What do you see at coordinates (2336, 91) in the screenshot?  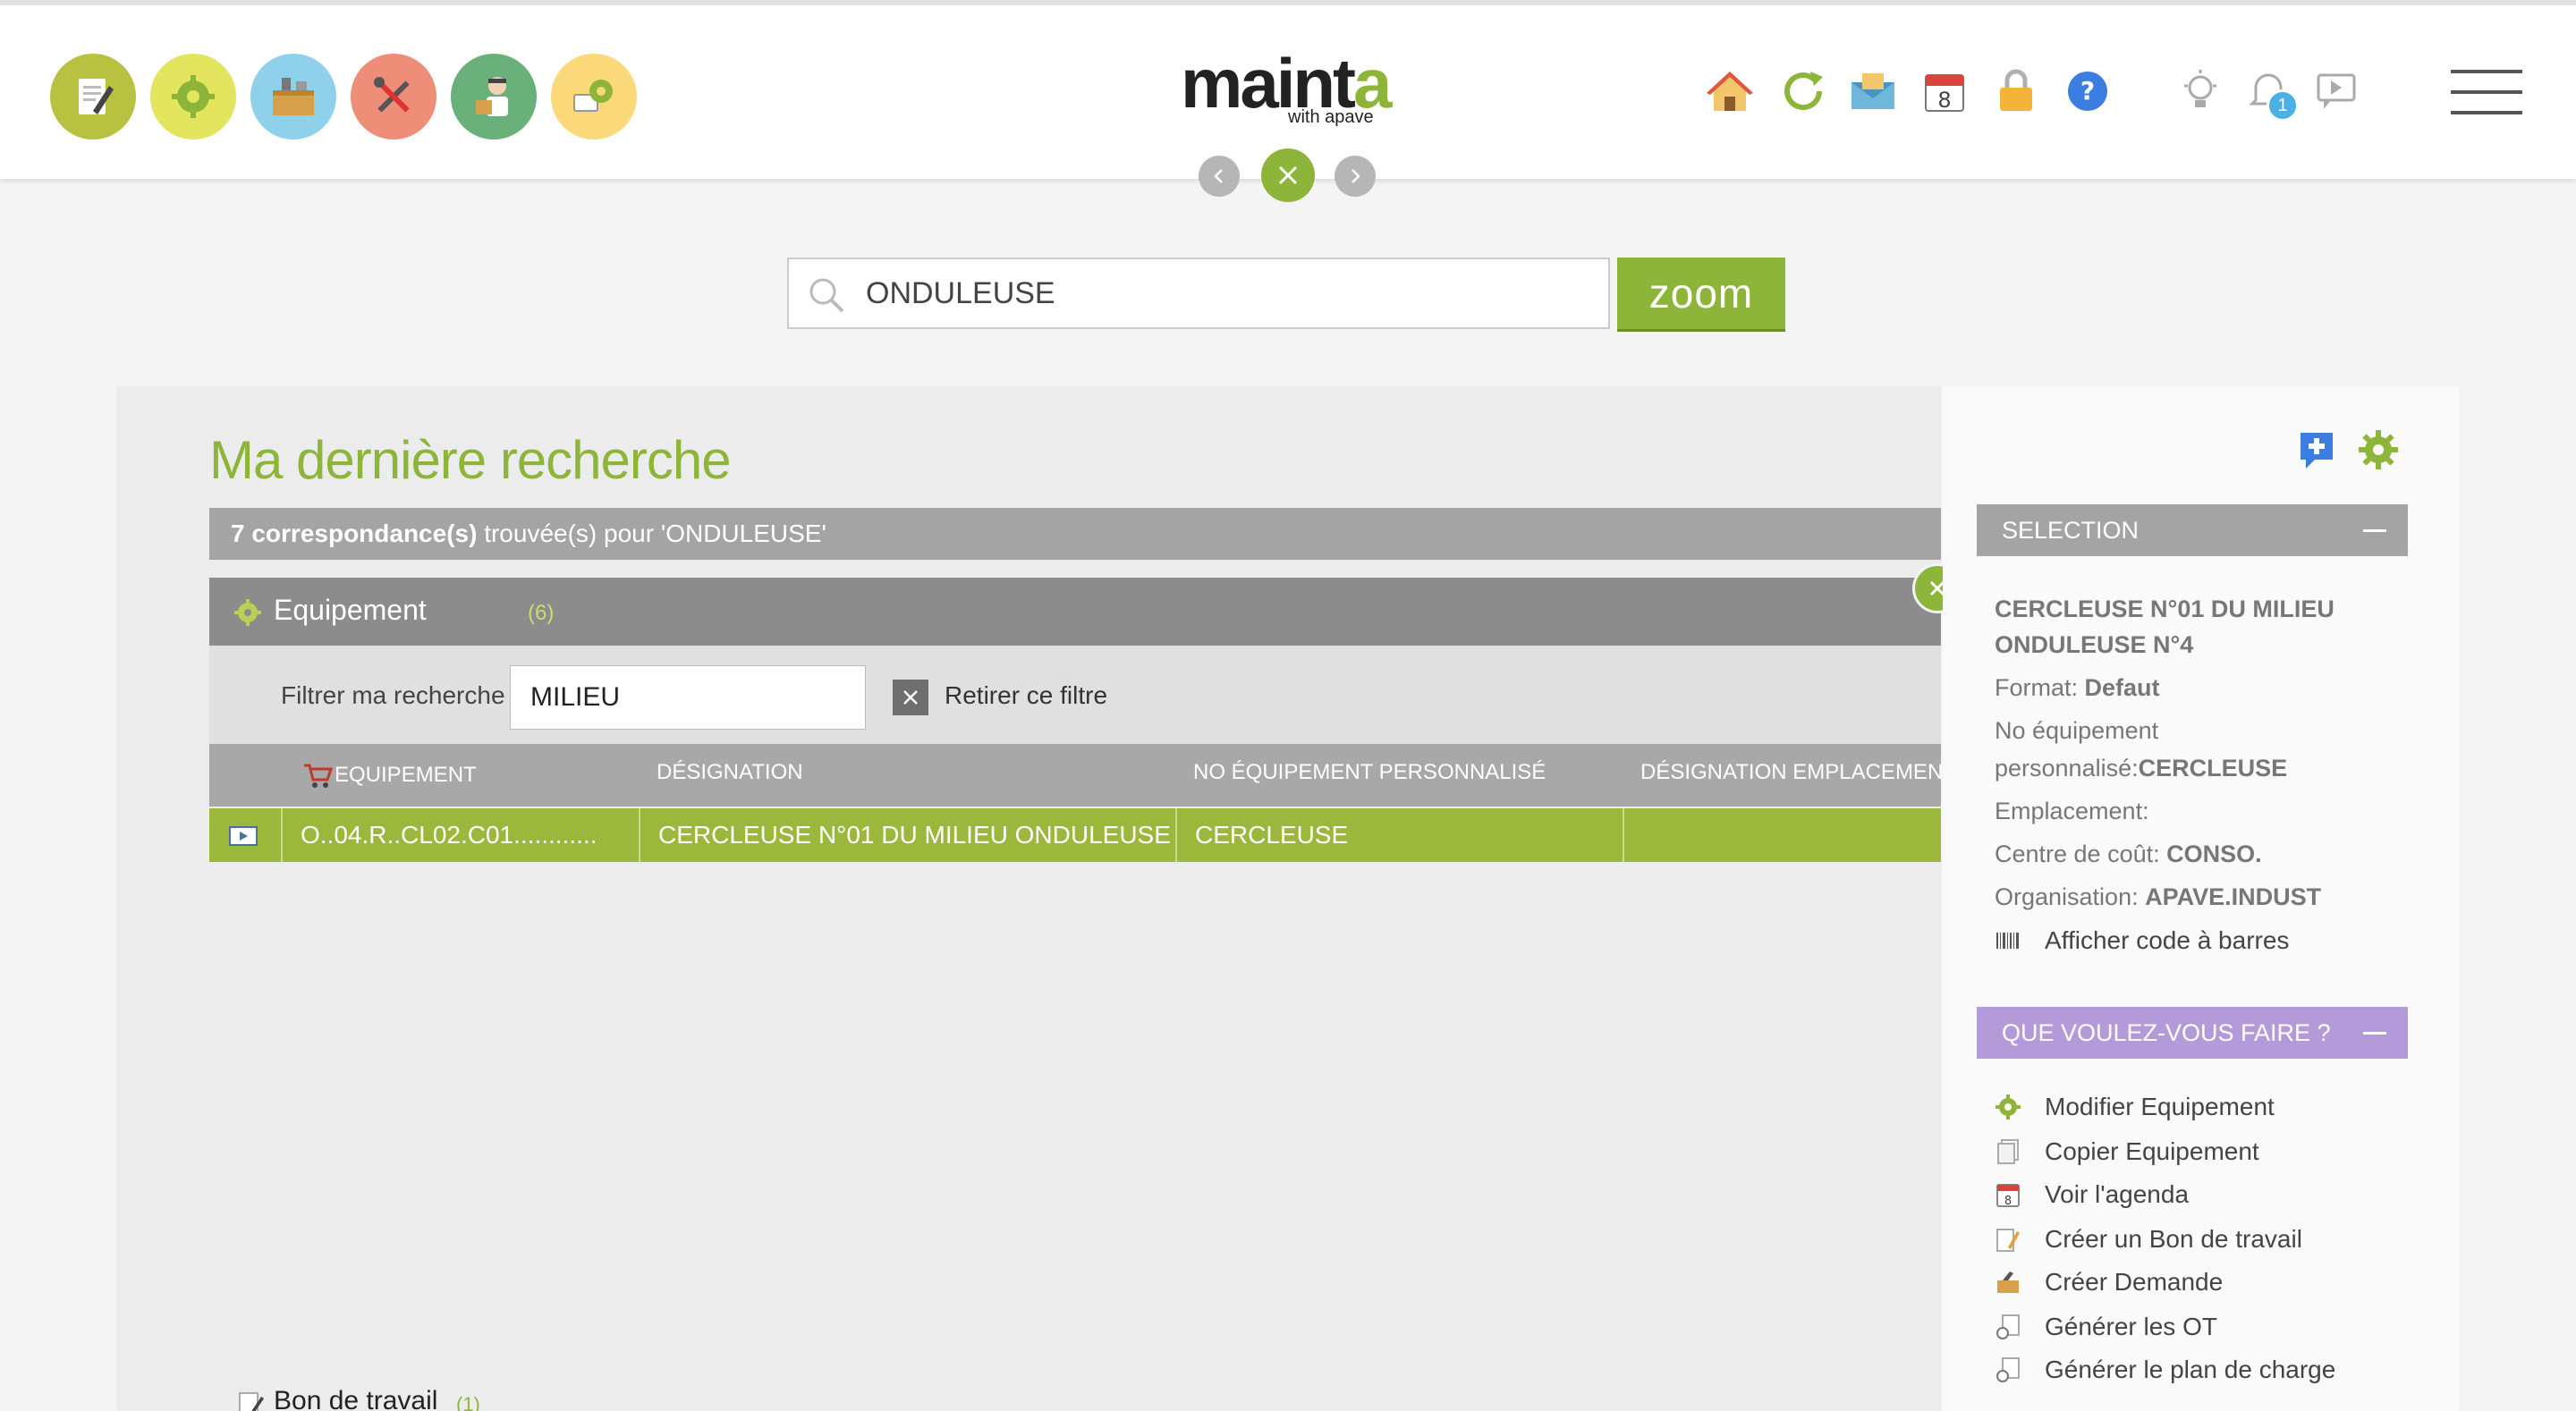 I see `video-message-icon` at bounding box center [2336, 91].